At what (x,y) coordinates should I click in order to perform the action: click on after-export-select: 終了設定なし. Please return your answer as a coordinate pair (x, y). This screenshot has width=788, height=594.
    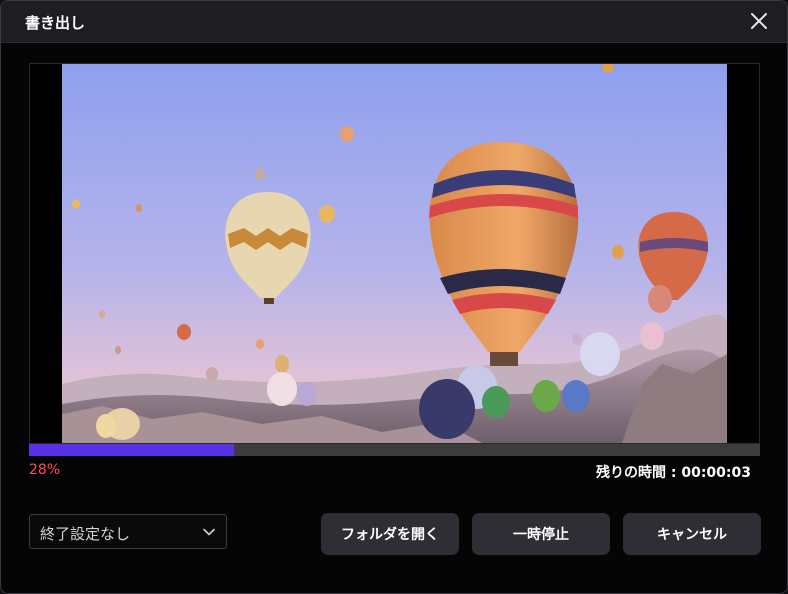
    Looking at the image, I should click on (128, 531).